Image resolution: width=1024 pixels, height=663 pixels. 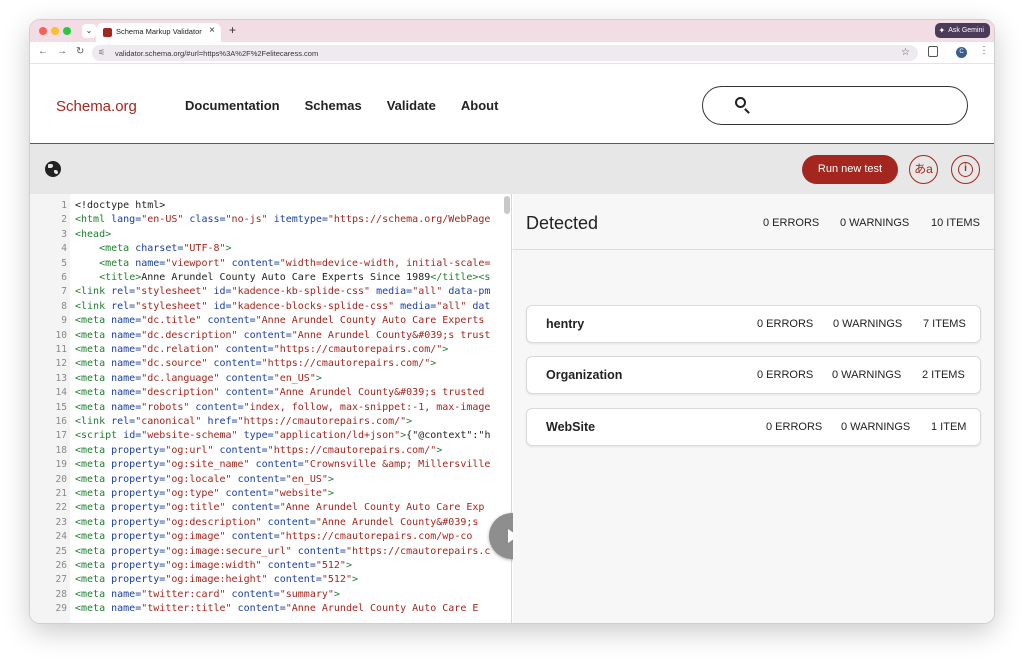 What do you see at coordinates (53, 169) in the screenshot?
I see `globe-icon` at bounding box center [53, 169].